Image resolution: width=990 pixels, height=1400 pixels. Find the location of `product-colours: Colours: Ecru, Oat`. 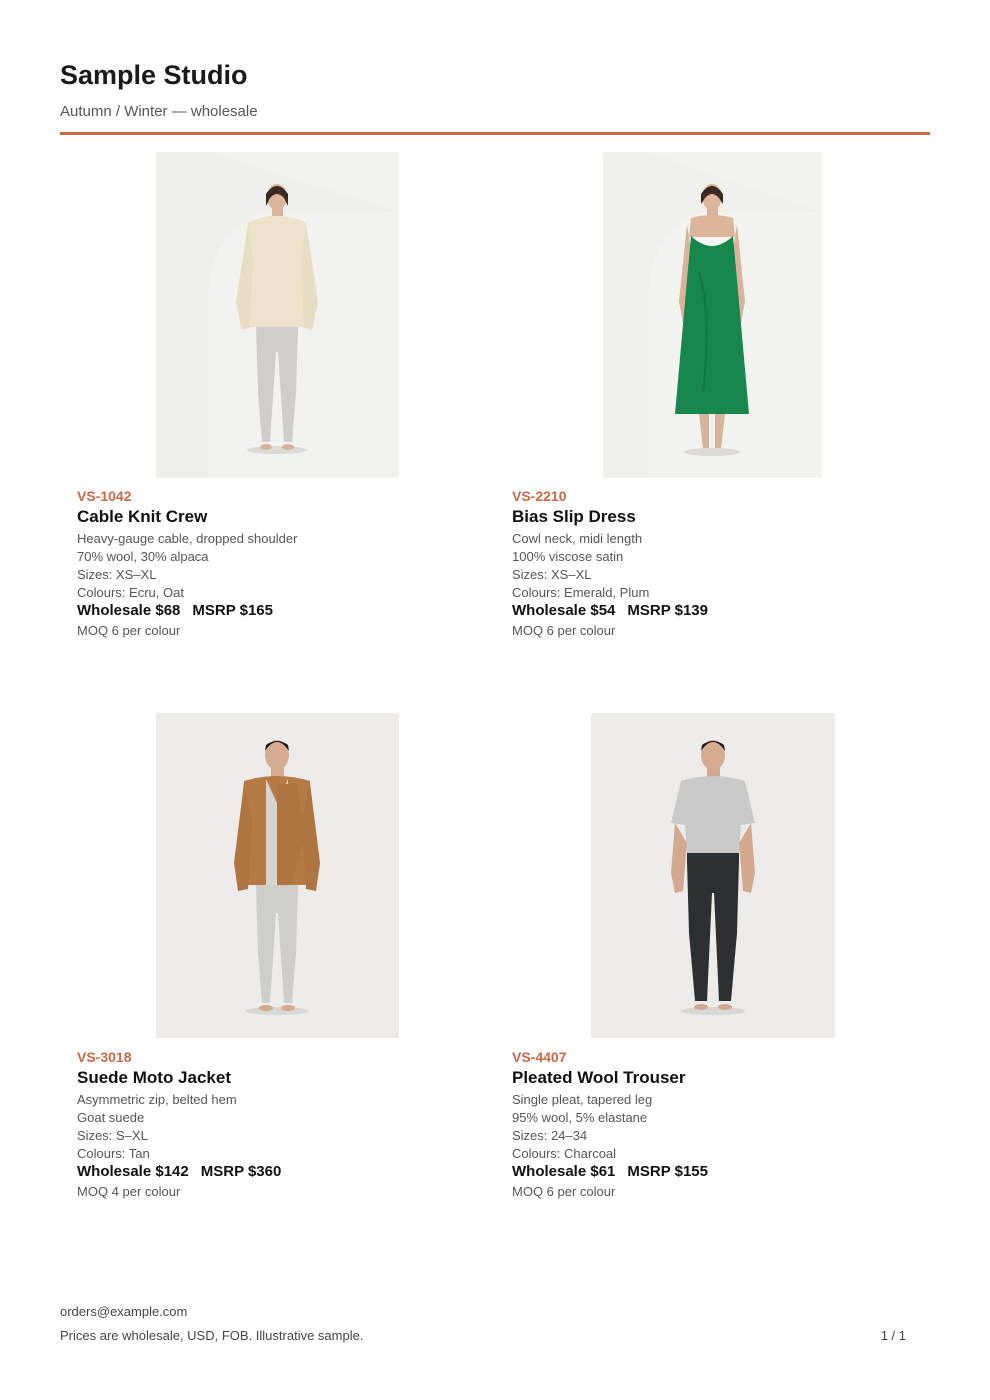

product-colours: Colours: Ecru, Oat is located at coordinates (130, 592).